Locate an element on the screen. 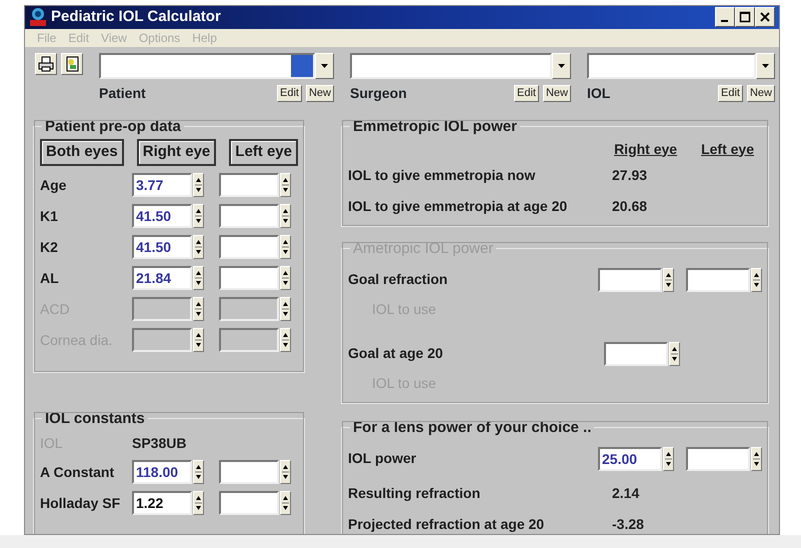  value-text: 27.93 is located at coordinates (630, 175).